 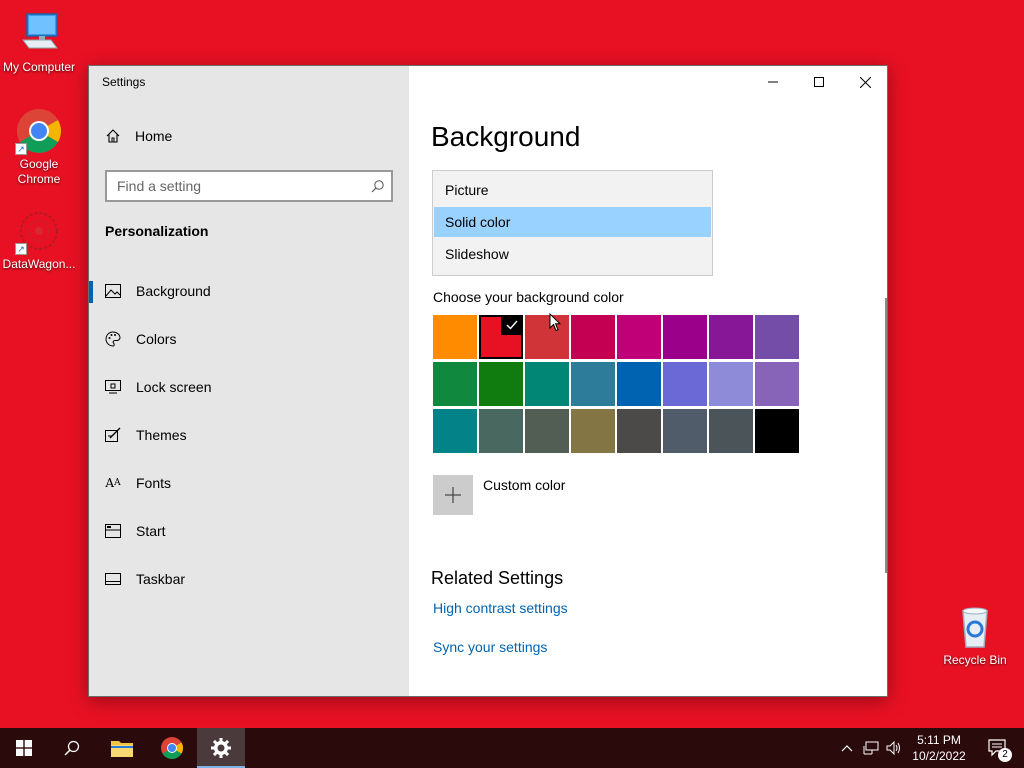 What do you see at coordinates (39, 131) in the screenshot?
I see `chrome-icon: ↗` at bounding box center [39, 131].